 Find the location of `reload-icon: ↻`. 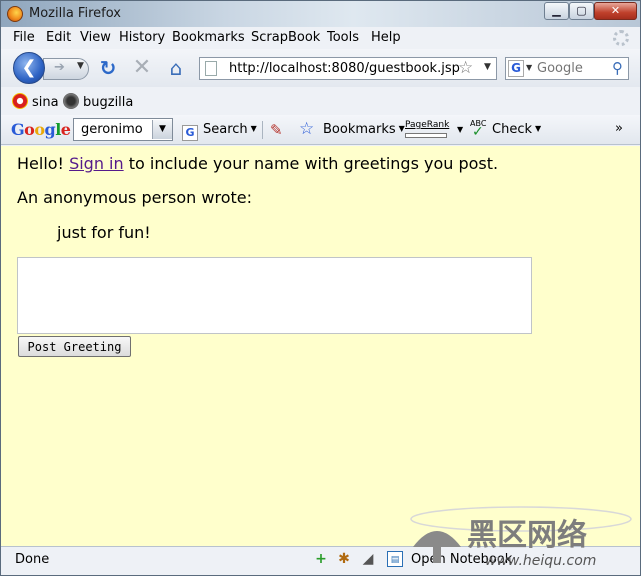

reload-icon: ↻ is located at coordinates (108, 68).